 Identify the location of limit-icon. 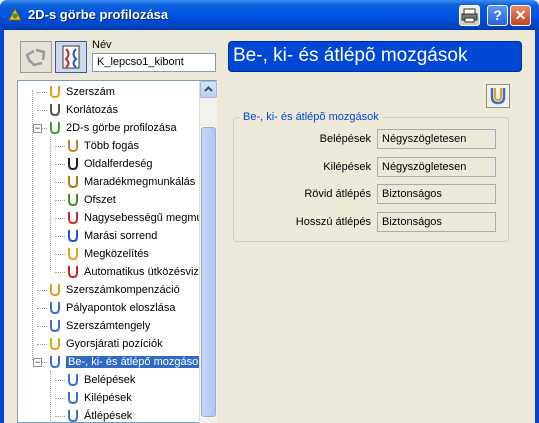
(55, 110).